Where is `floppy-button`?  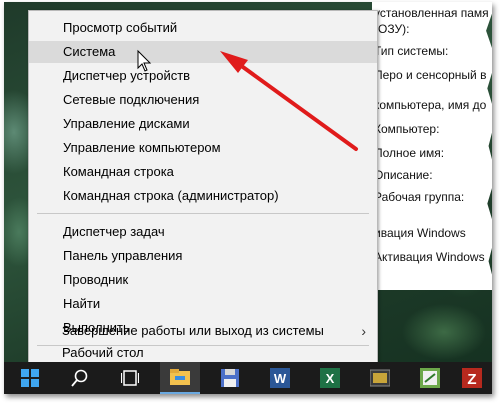
floppy-button is located at coordinates (230, 378).